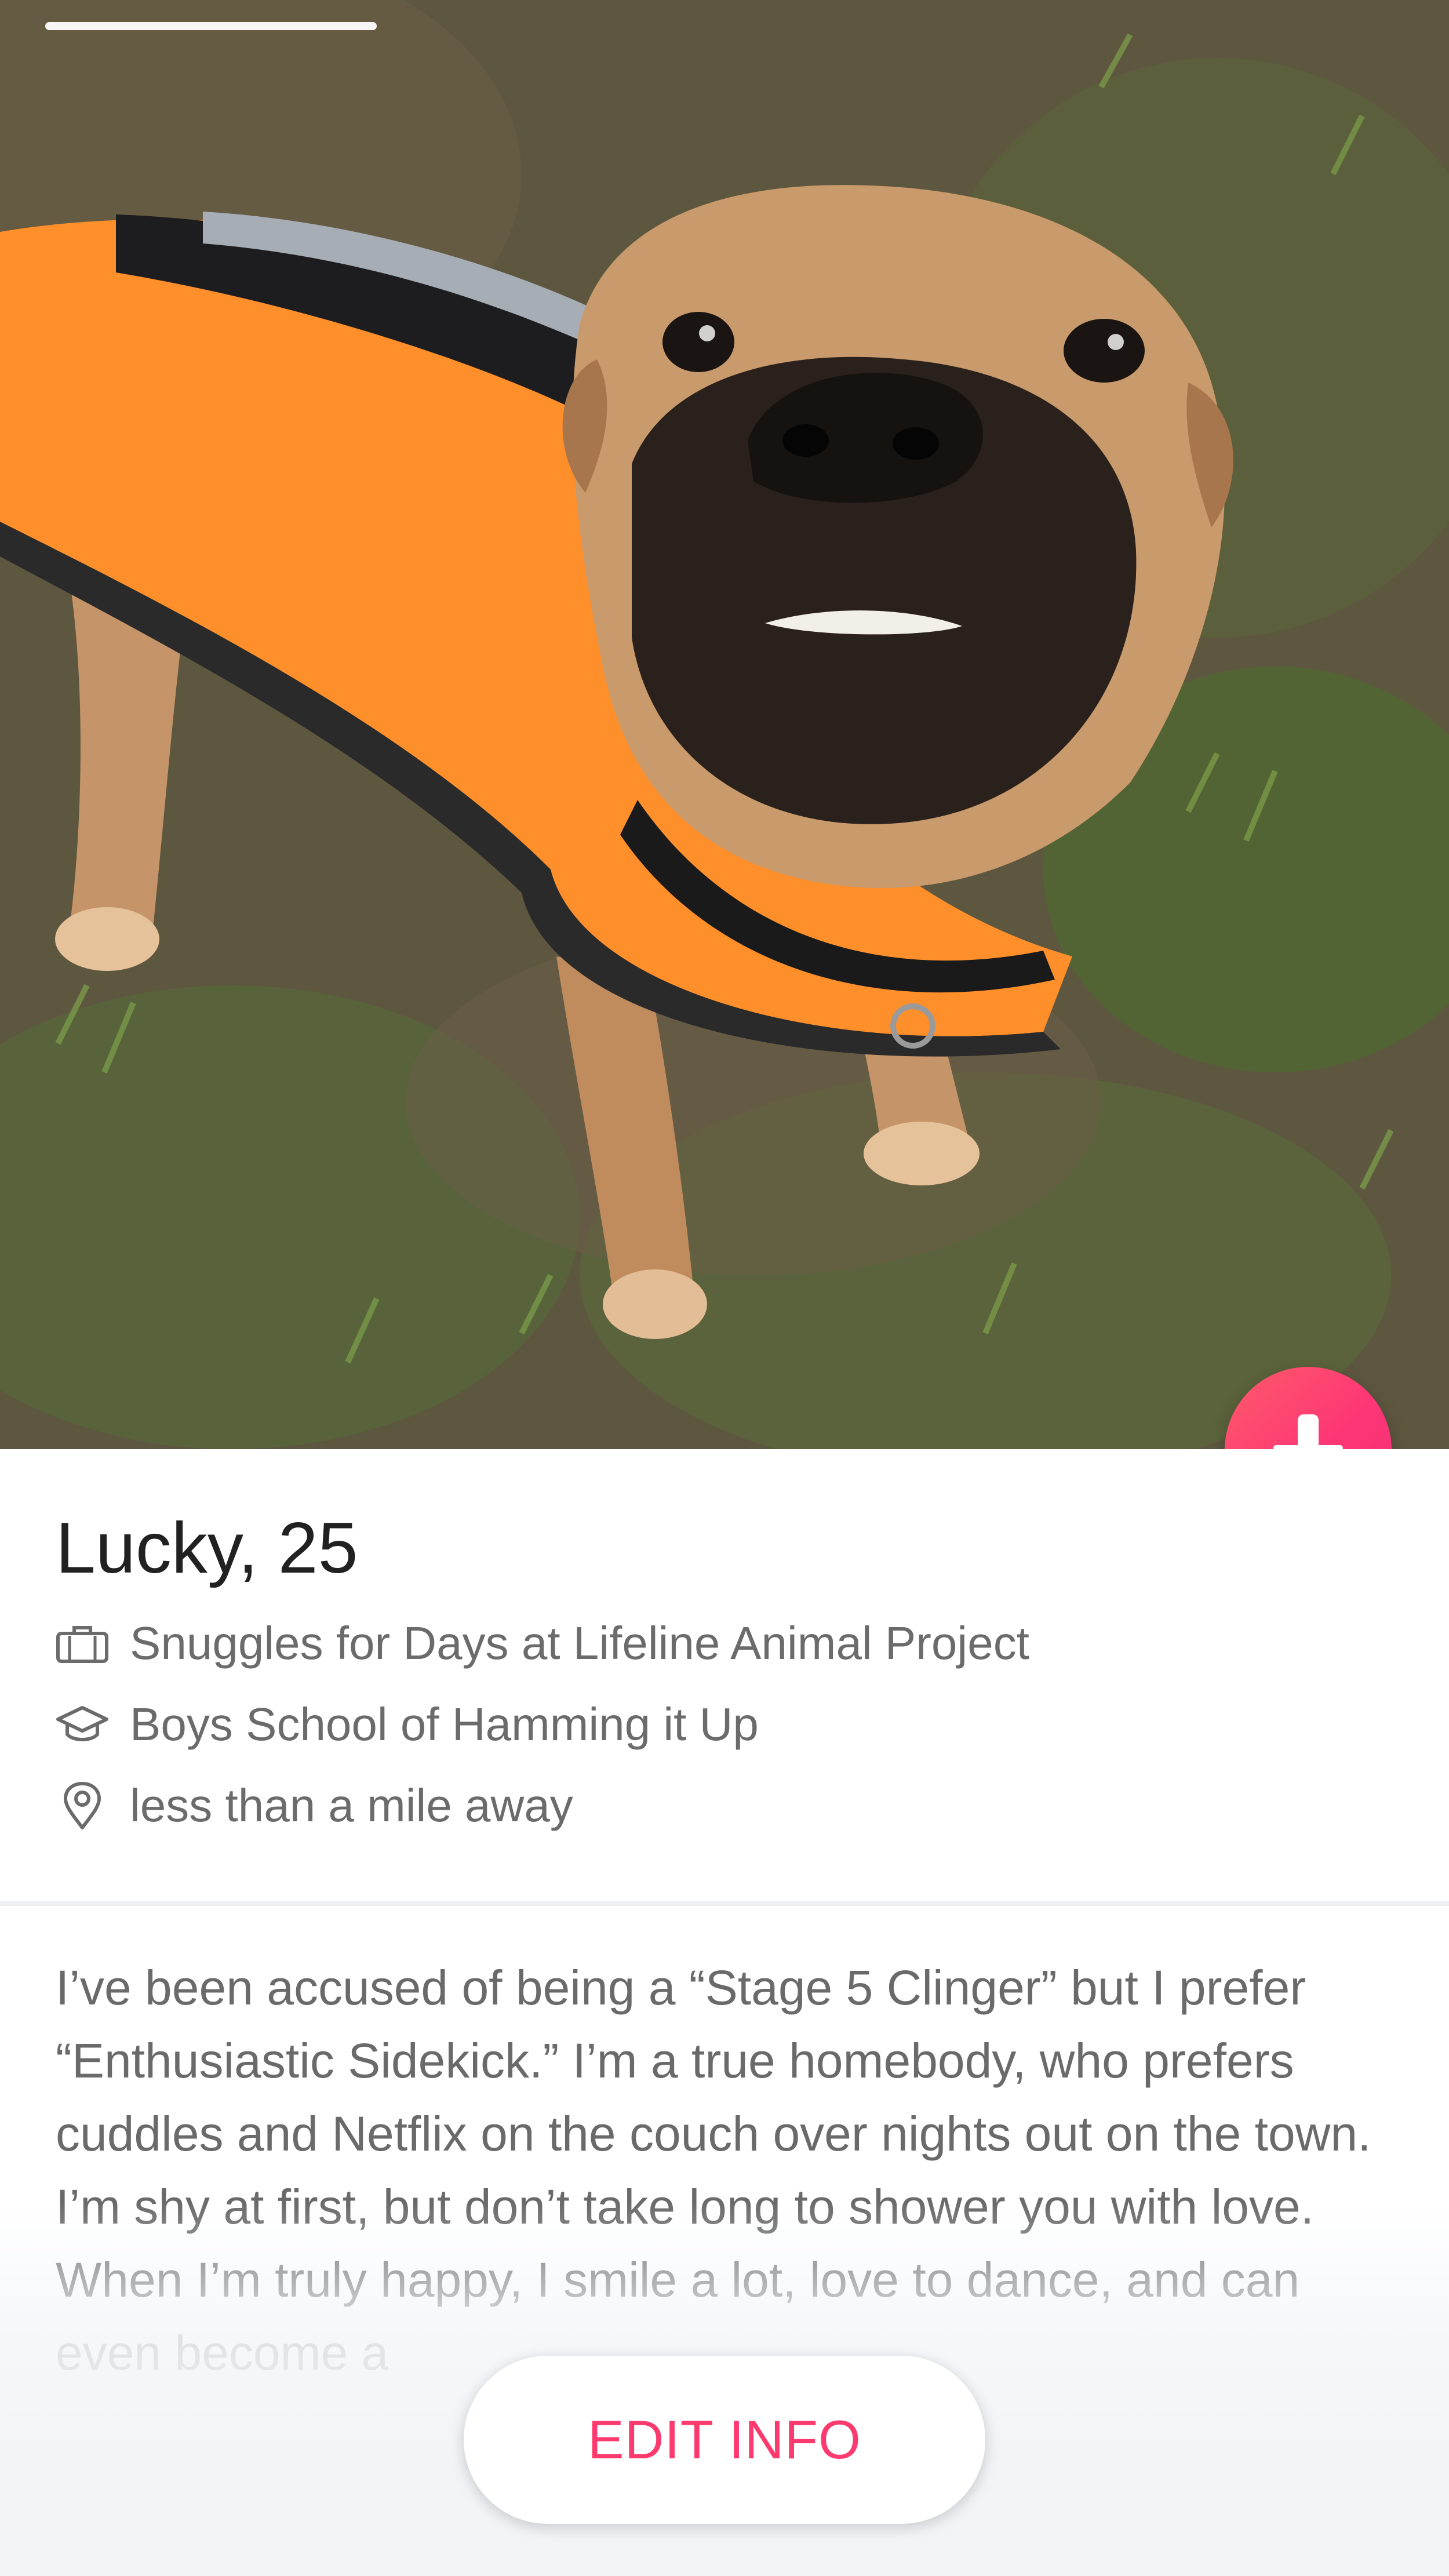 The width and height of the screenshot is (1449, 2576). What do you see at coordinates (1308, 1429) in the screenshot?
I see `arrow-down-icon` at bounding box center [1308, 1429].